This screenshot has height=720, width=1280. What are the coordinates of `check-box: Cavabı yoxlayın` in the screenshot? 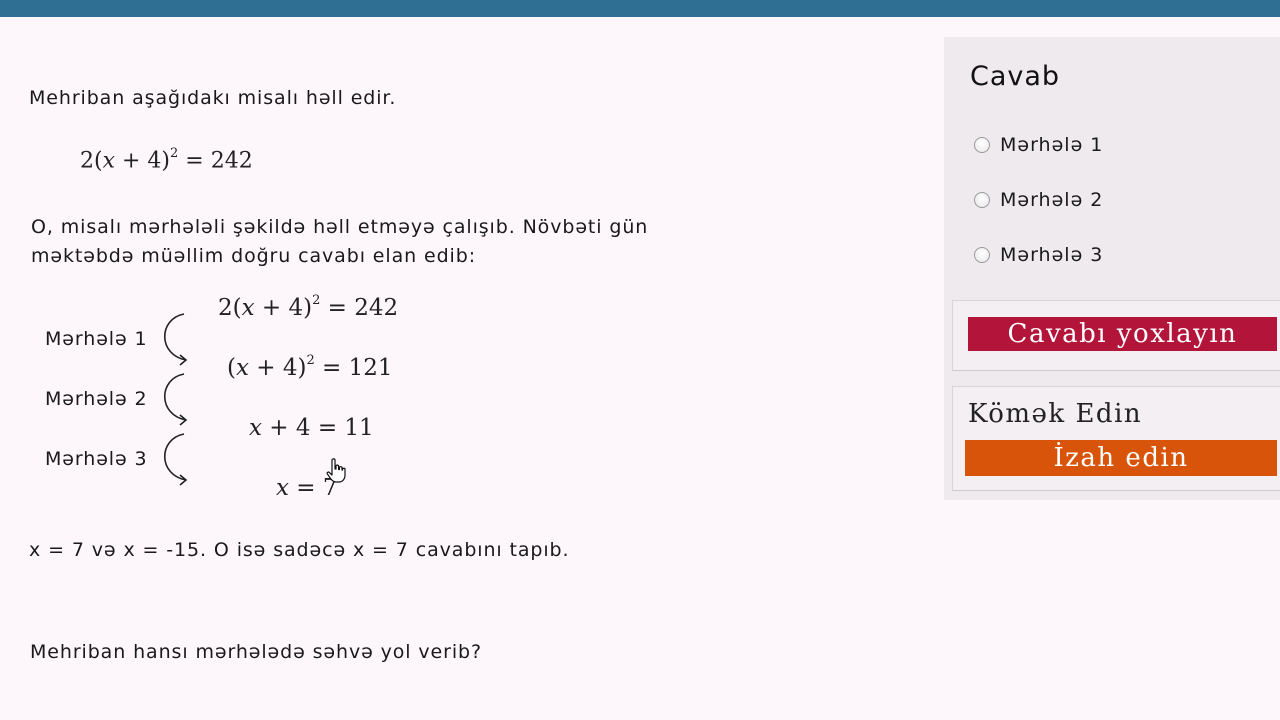 It's located at (1116, 335).